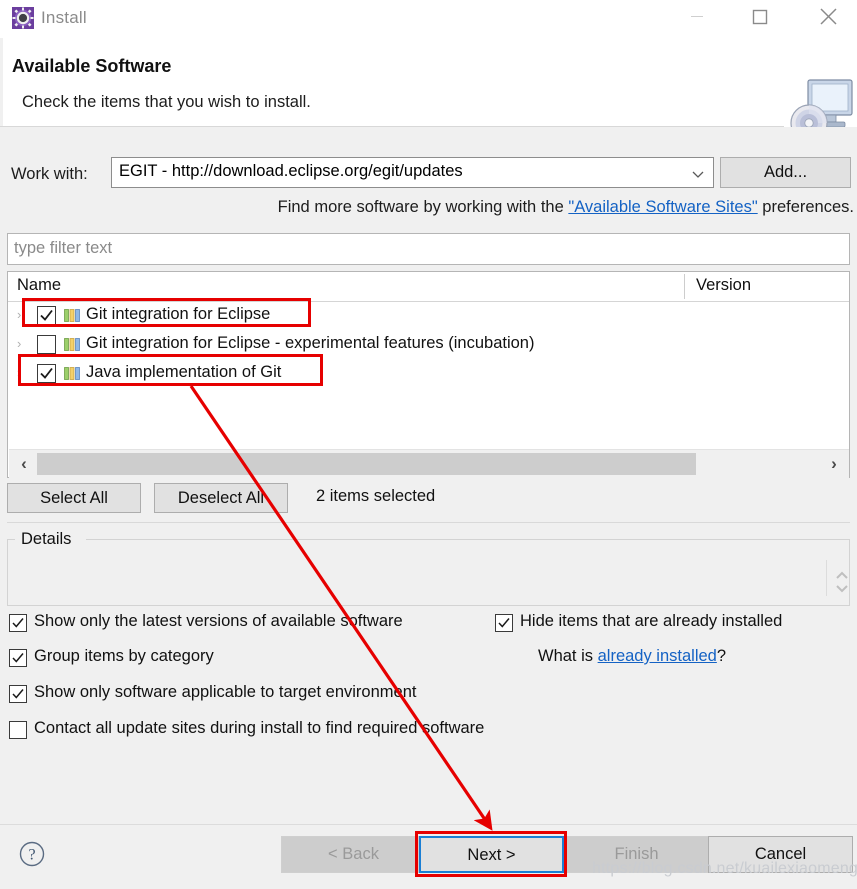 The height and width of the screenshot is (889, 857). Describe the element at coordinates (428, 19) in the screenshot. I see `title-bar: Install` at that location.